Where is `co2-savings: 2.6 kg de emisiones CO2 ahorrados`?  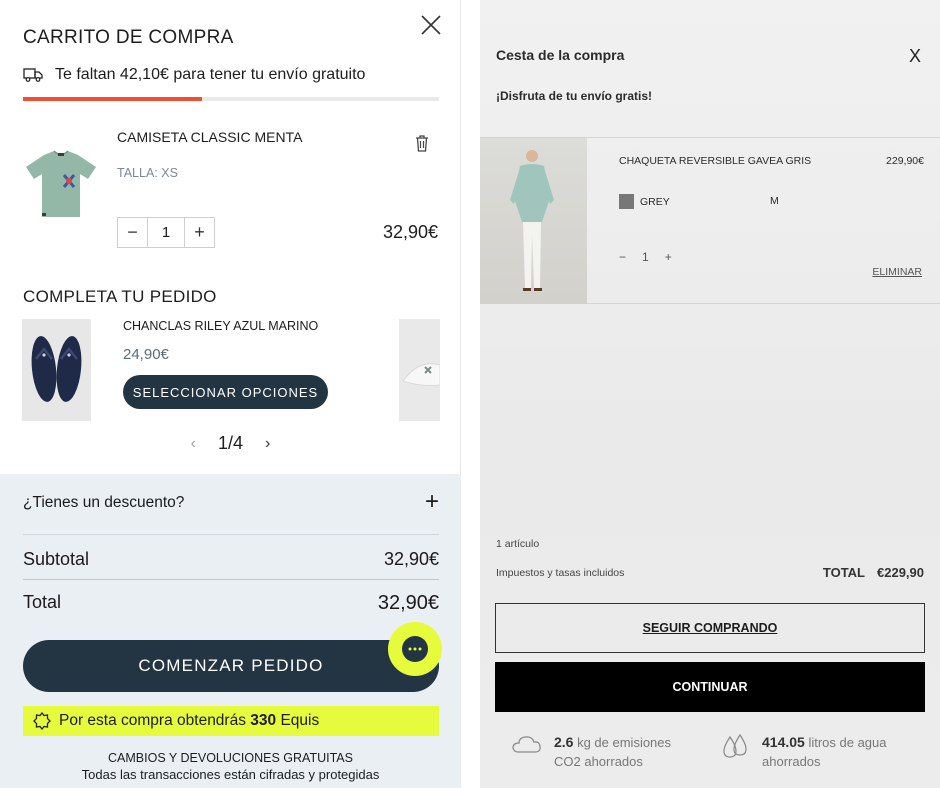 co2-savings: 2.6 kg de emisiones CO2 ahorrados is located at coordinates (590, 752).